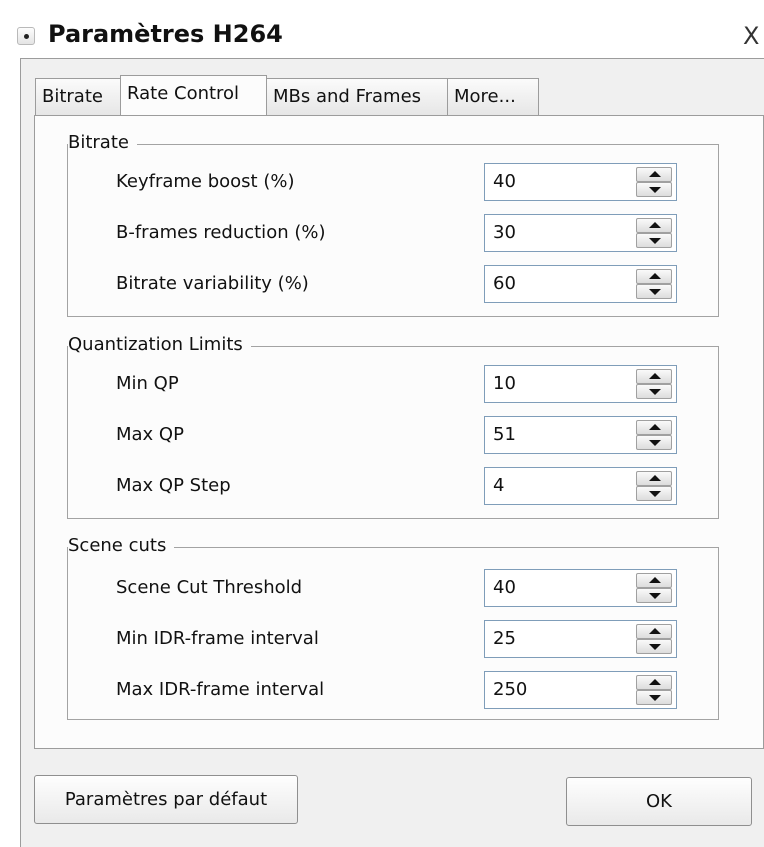 The height and width of the screenshot is (847, 764). I want to click on group-title: Scene cuts, so click(121, 546).